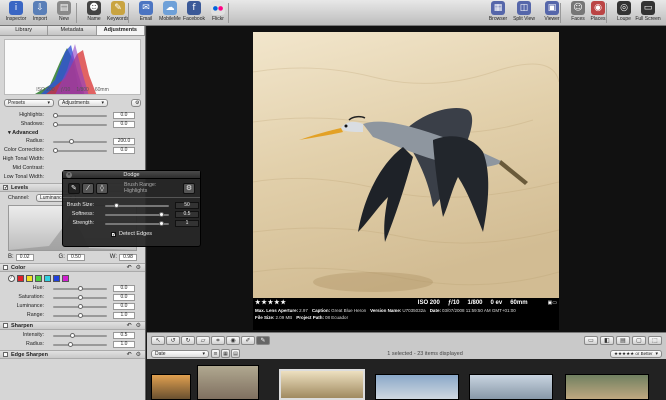  I want to click on full-screen-button: ▭ Full Screen, so click(648, 13).